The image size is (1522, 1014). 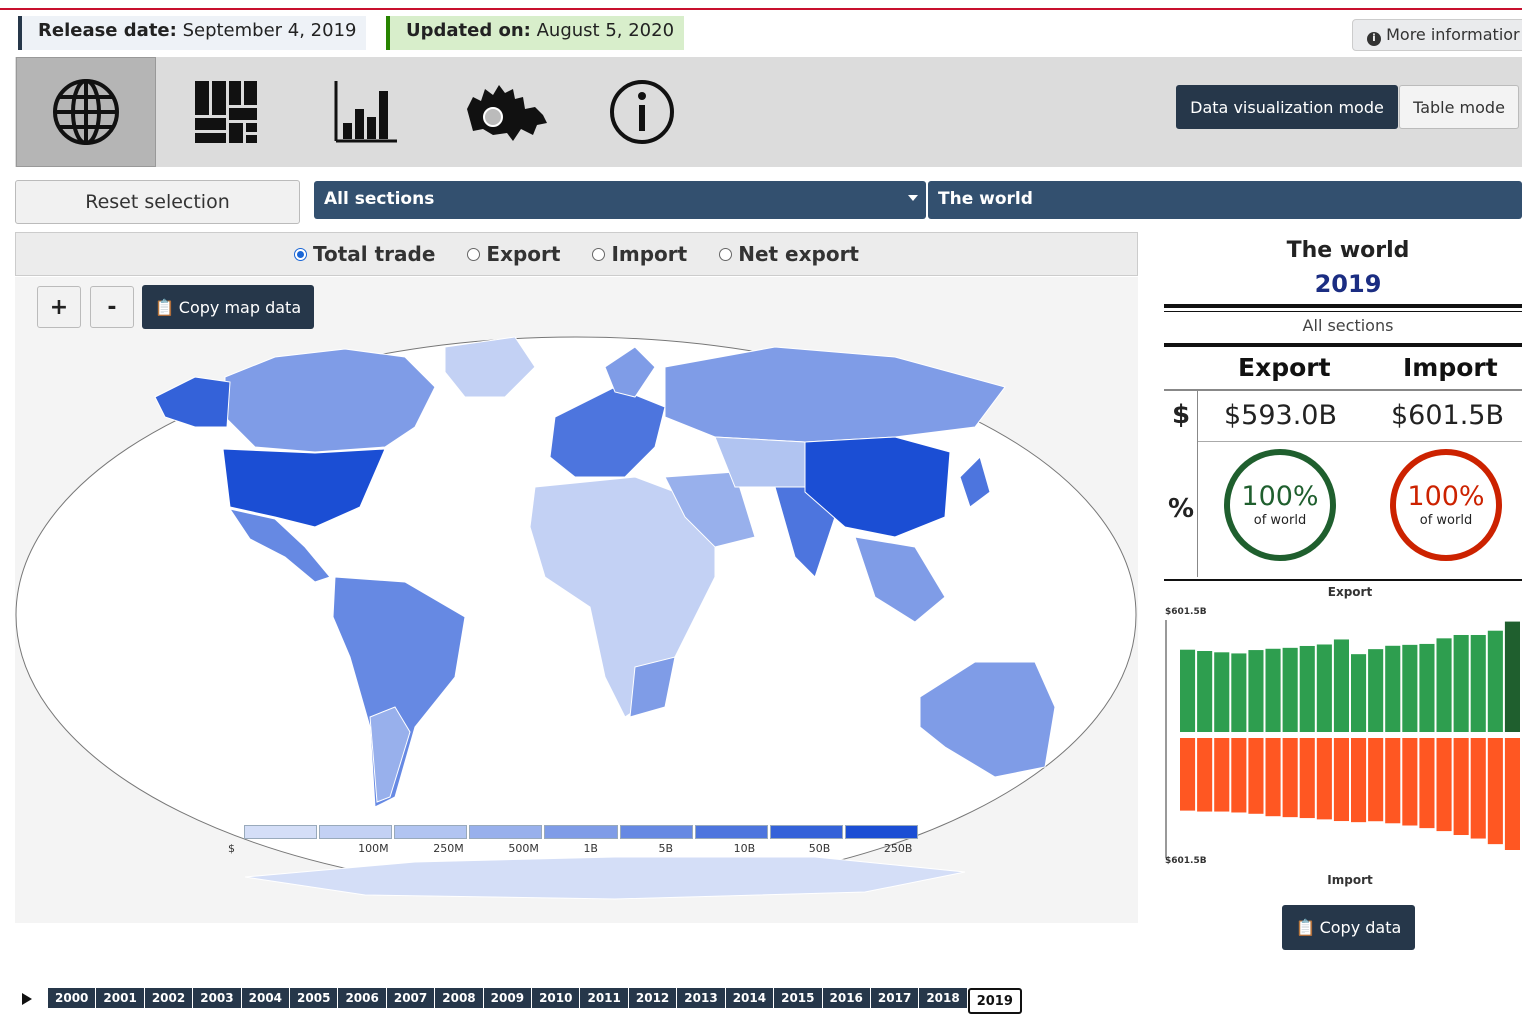 What do you see at coordinates (1410, 782) in the screenshot?
I see `import-bar-2013` at bounding box center [1410, 782].